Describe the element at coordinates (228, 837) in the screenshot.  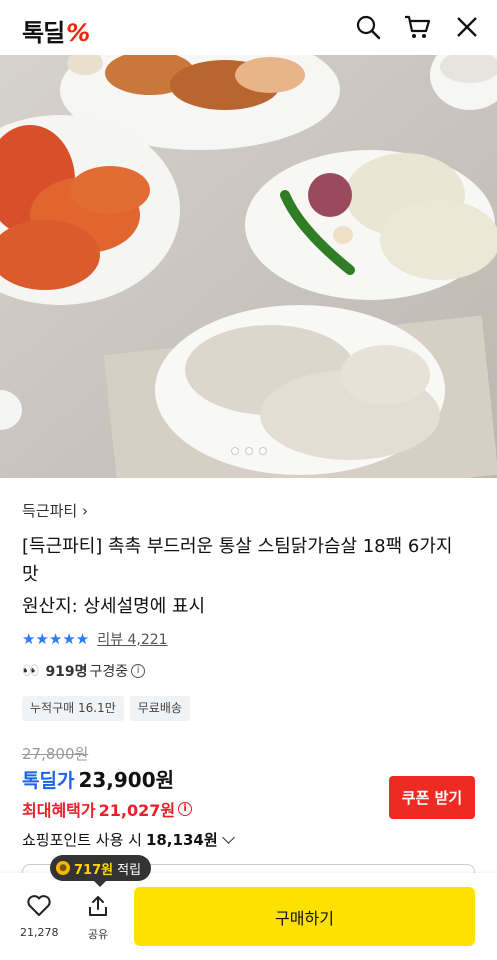
I see `chevron-down-icon` at that location.